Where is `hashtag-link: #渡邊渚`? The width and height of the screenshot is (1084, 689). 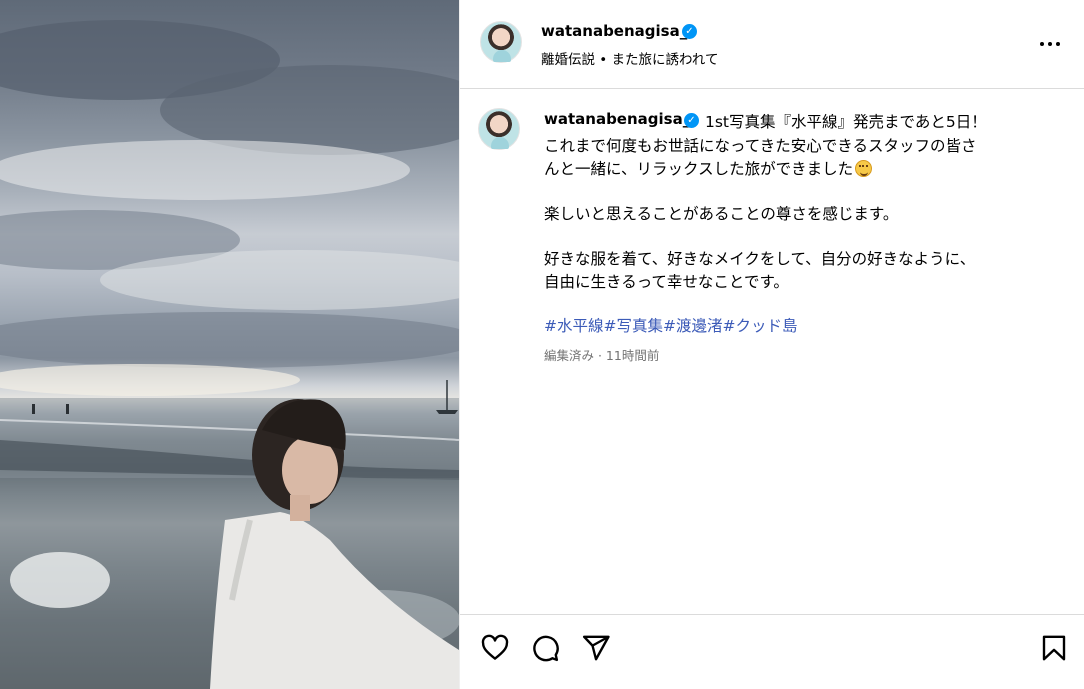 hashtag-link: #渡邊渚 is located at coordinates (693, 326).